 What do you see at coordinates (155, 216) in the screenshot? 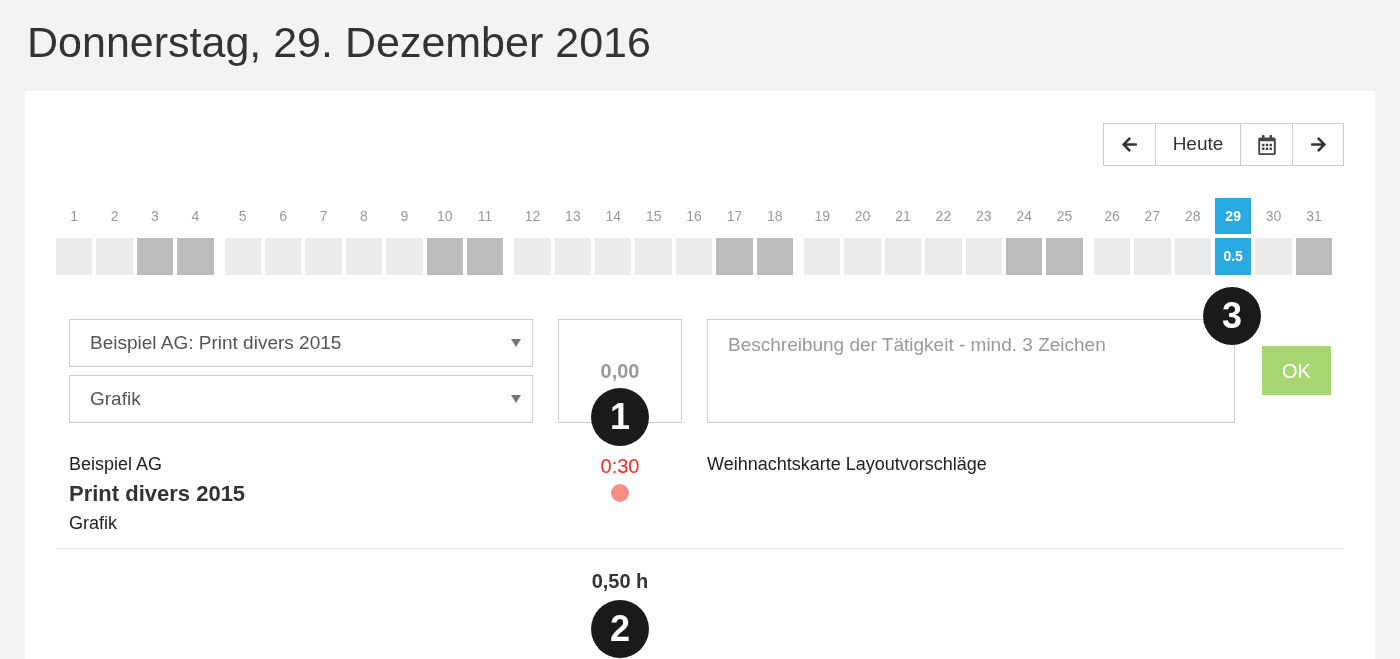
I see `day-label: 3` at bounding box center [155, 216].